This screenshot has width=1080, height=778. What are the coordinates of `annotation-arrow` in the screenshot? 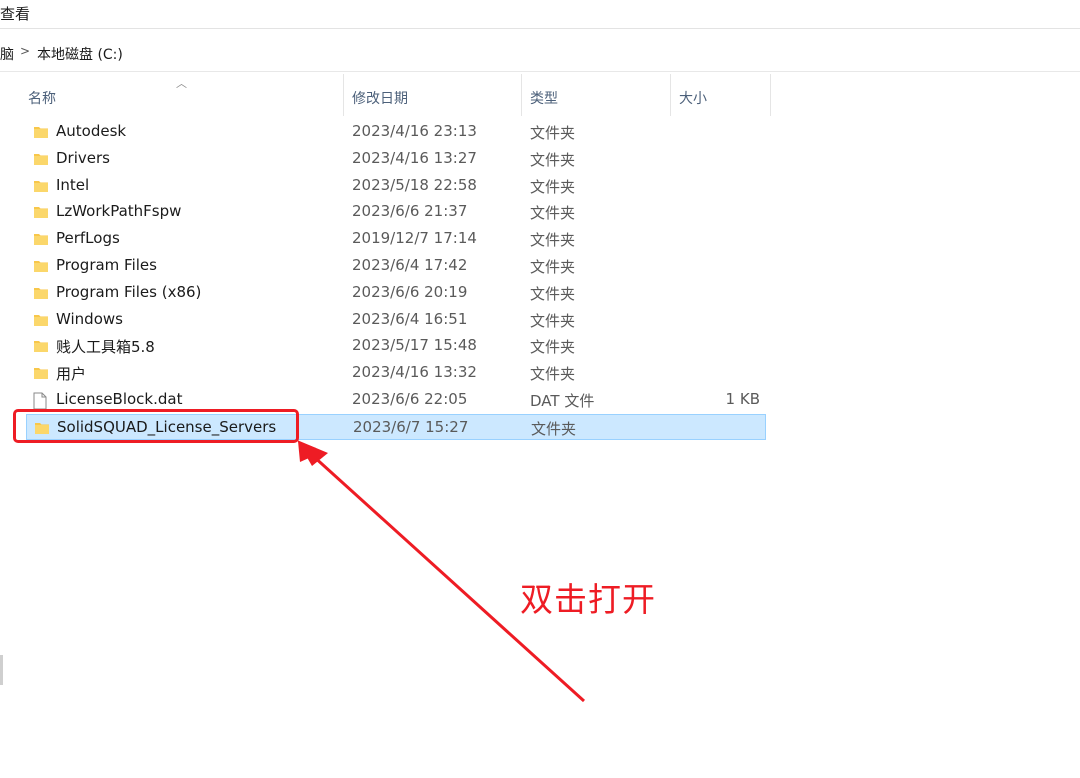 It's located at (441, 571).